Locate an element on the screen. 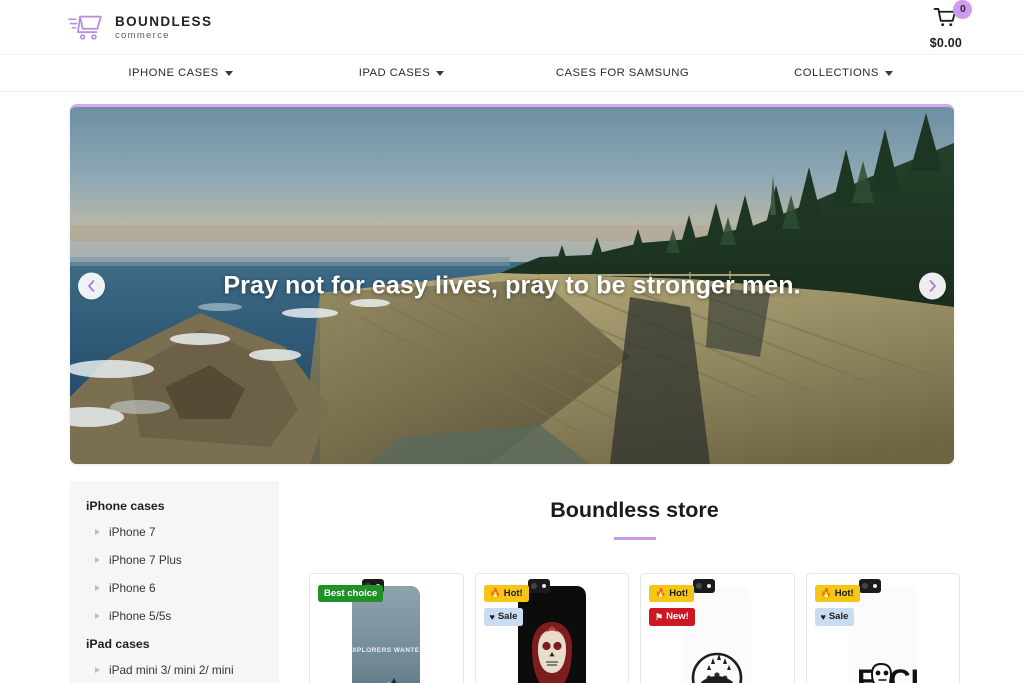 The width and height of the screenshot is (1024, 683). nav-label: COLLECTIONS is located at coordinates (836, 73).